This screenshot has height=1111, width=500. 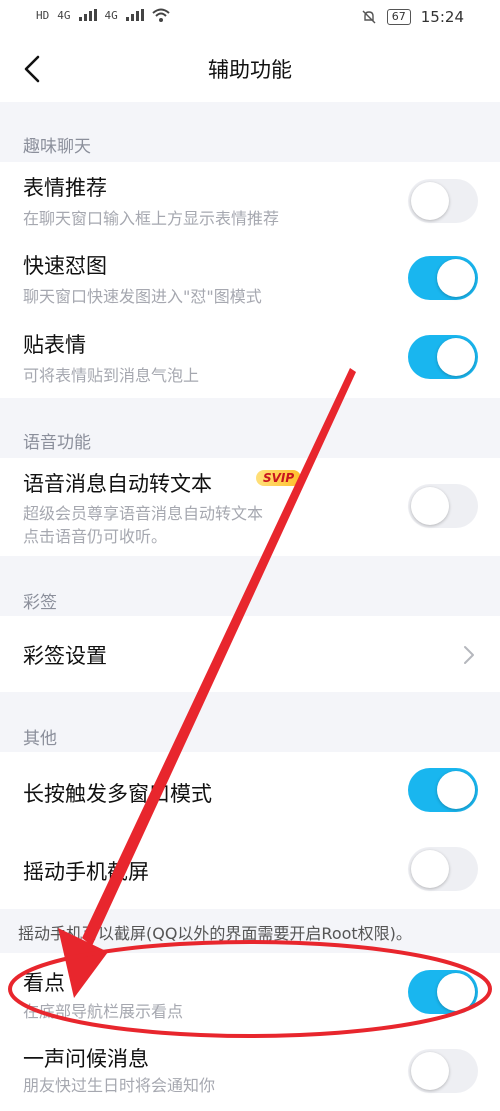 I want to click on signal-indicator-2: 4G, so click(x=111, y=15).